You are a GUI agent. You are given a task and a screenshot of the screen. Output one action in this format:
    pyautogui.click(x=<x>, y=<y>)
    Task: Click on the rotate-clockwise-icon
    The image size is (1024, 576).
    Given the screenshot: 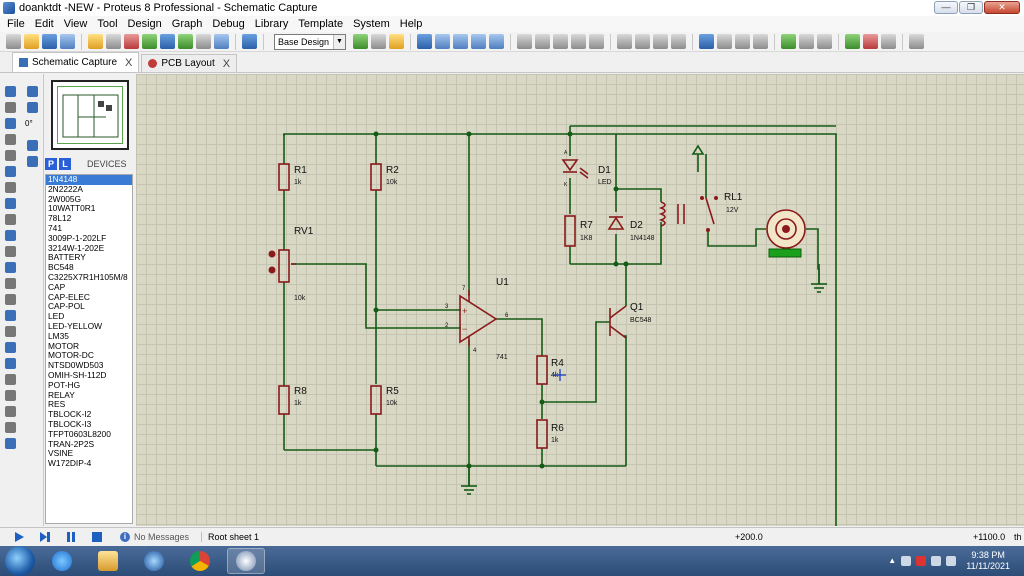 What is the action you would take?
    pyautogui.click(x=32, y=91)
    